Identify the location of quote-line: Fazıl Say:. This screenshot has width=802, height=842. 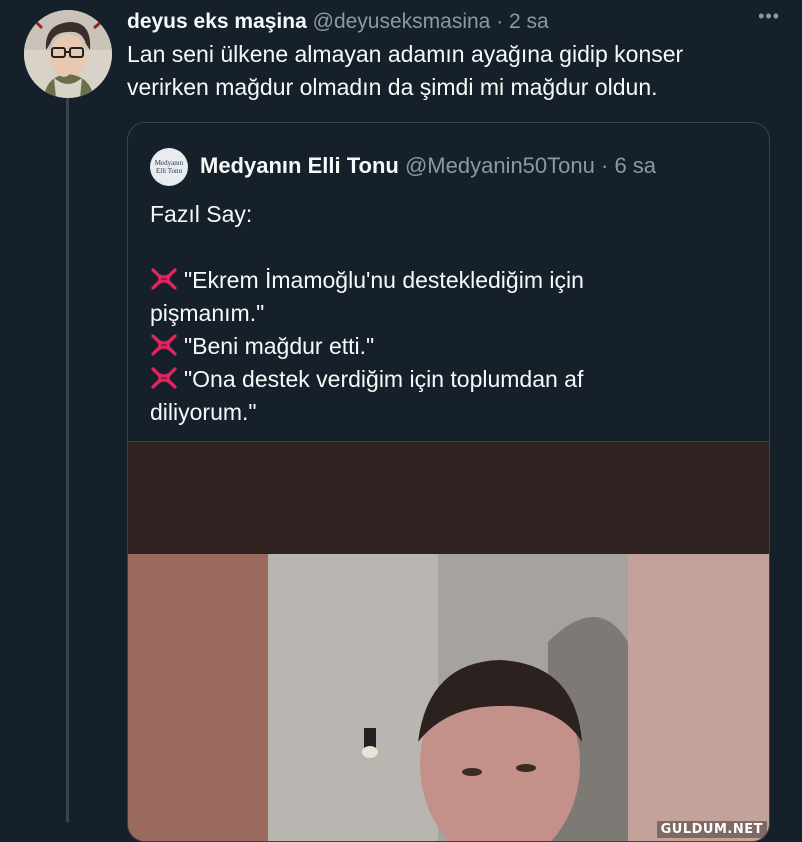
(201, 214).